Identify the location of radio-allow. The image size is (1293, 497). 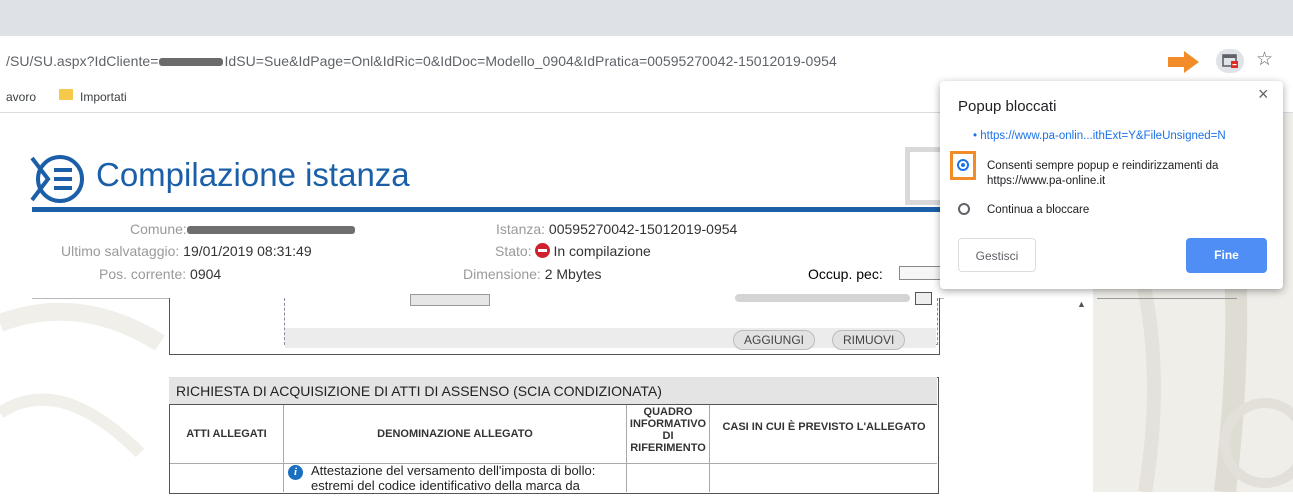
(963, 165).